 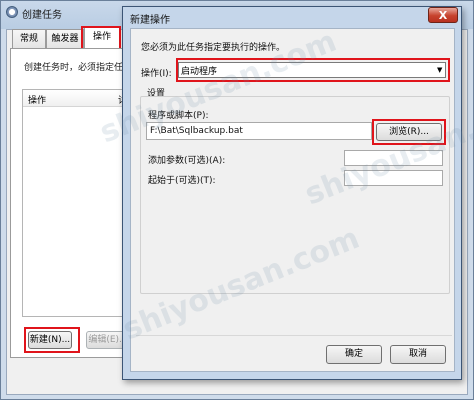 What do you see at coordinates (187, 161) in the screenshot?
I see `args-label: 添加参数(可选)(A):` at bounding box center [187, 161].